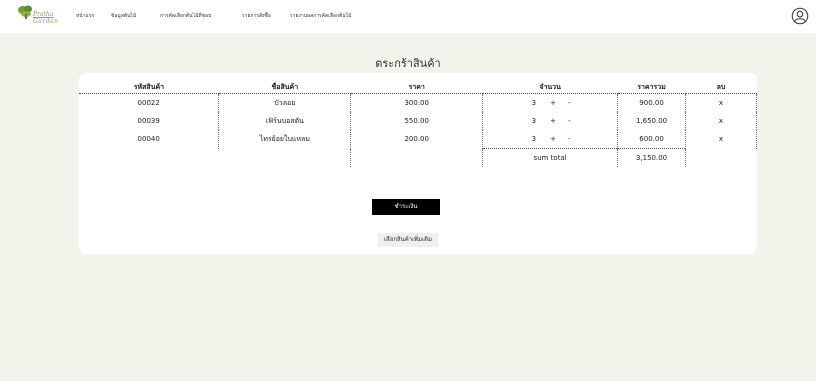 This screenshot has height=381, width=816. Describe the element at coordinates (149, 139) in the screenshot. I see `cell-code: 00040` at that location.